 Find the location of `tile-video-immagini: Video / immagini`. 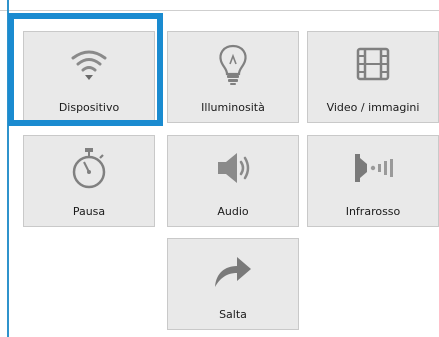

tile-video-immagini: Video / immagini is located at coordinates (373, 77).